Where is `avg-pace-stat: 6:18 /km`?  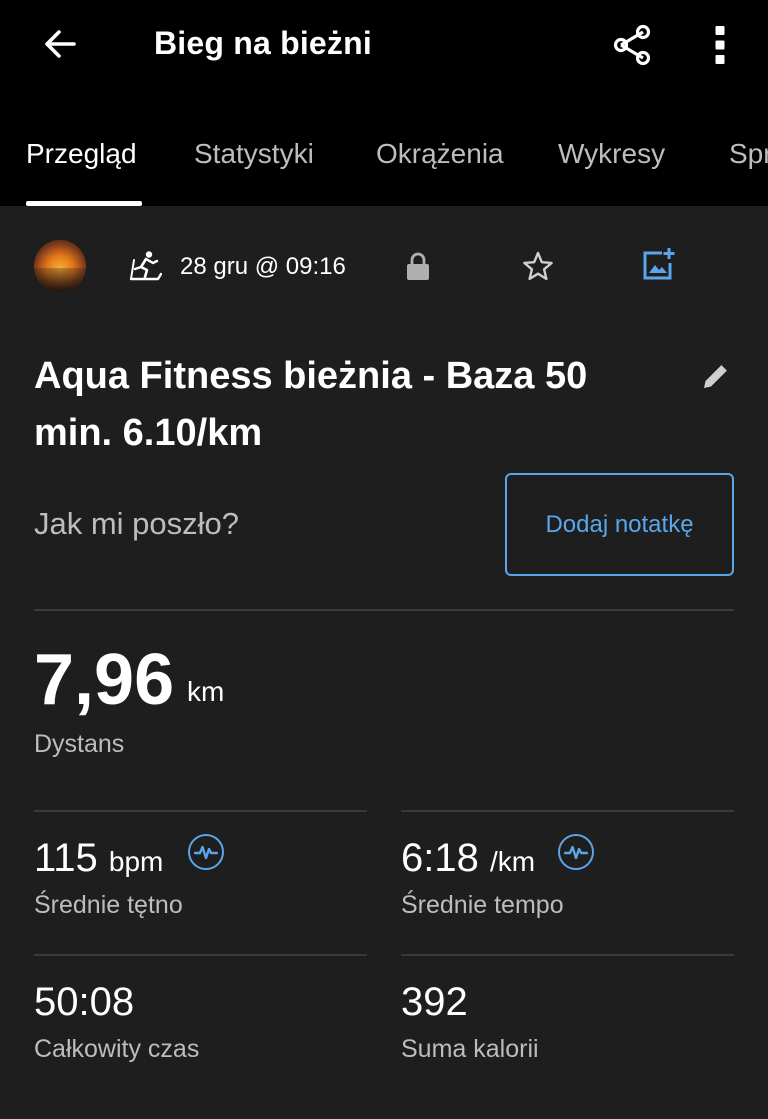 avg-pace-stat: 6:18 /km is located at coordinates (468, 860).